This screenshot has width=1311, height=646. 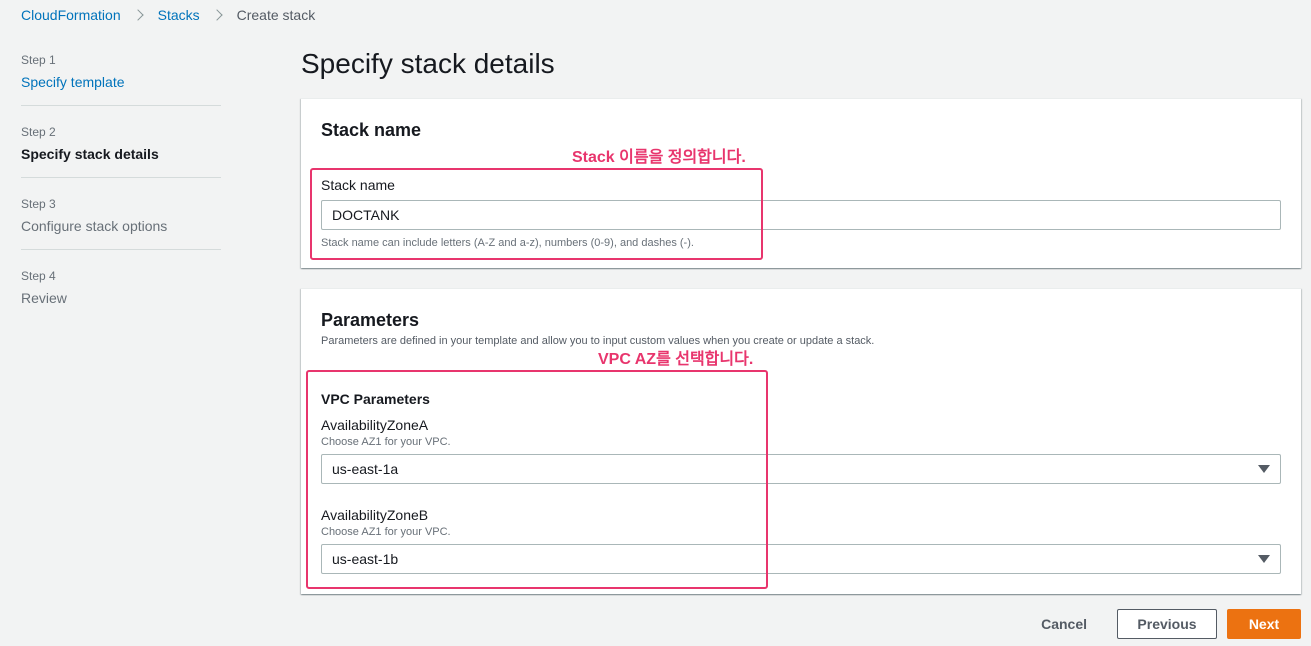 I want to click on step-review: Review, so click(x=44, y=298).